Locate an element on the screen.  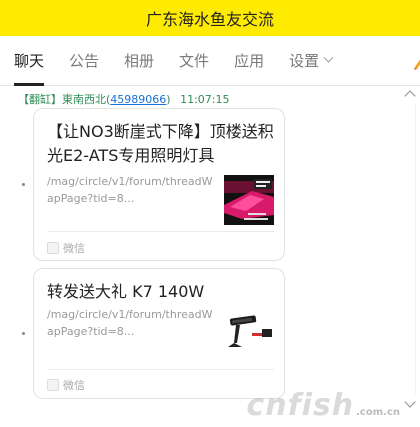
window-title: 广东海水鱼友交流 is located at coordinates (209, 19).